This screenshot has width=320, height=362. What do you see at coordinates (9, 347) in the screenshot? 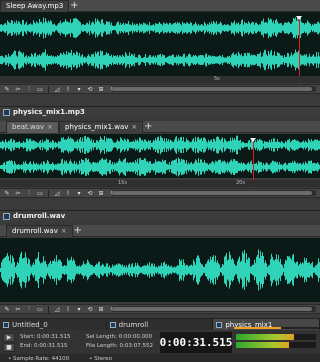
I see `stop-button: ■` at bounding box center [9, 347].